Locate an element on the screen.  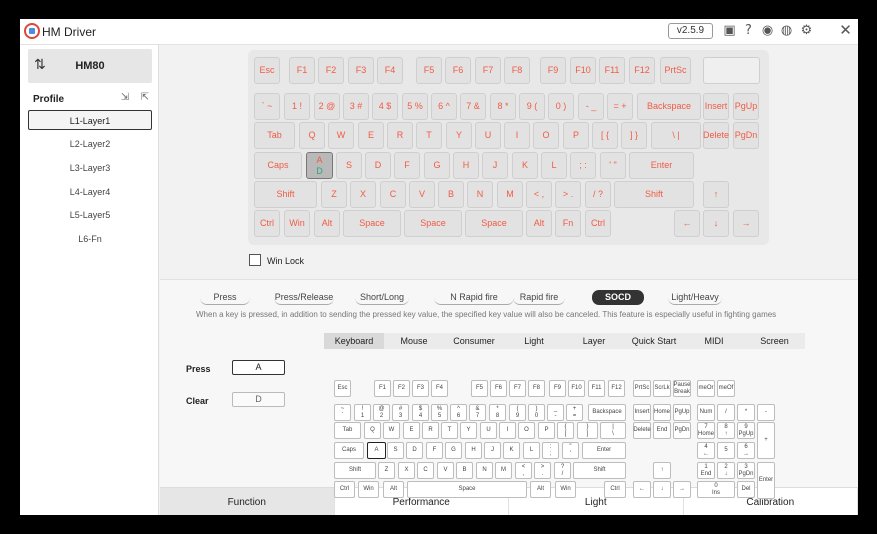
key is located at coordinates (731, 70).